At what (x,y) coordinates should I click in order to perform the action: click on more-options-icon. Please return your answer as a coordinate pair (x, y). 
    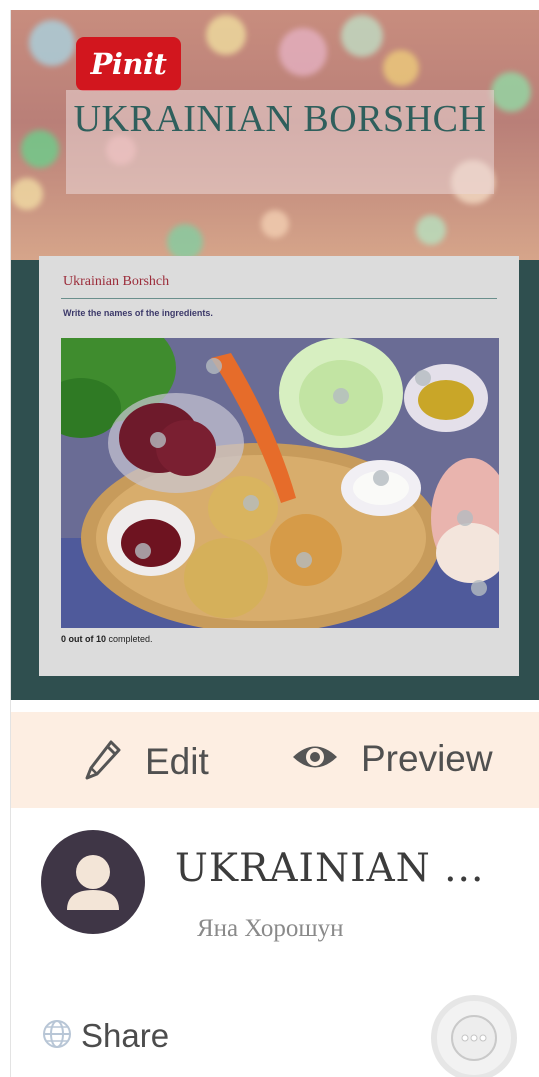
    Looking at the image, I should click on (474, 1038).